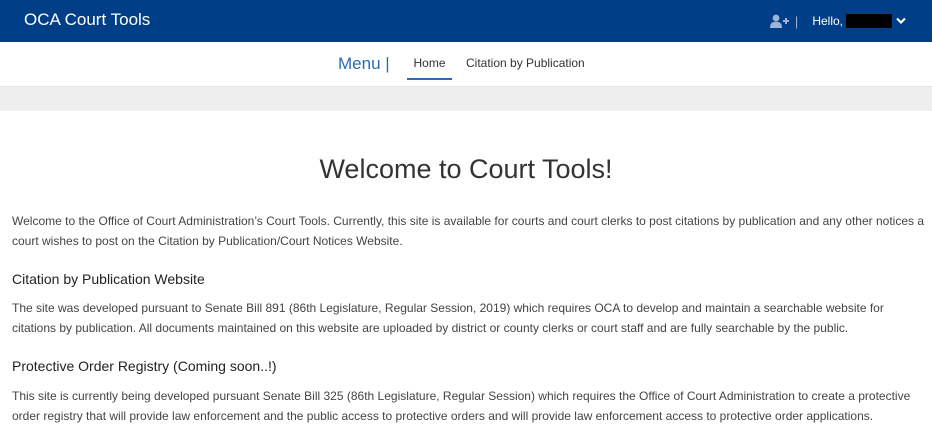 This screenshot has height=432, width=932. What do you see at coordinates (827, 21) in the screenshot?
I see `greeting-text: Hello,` at bounding box center [827, 21].